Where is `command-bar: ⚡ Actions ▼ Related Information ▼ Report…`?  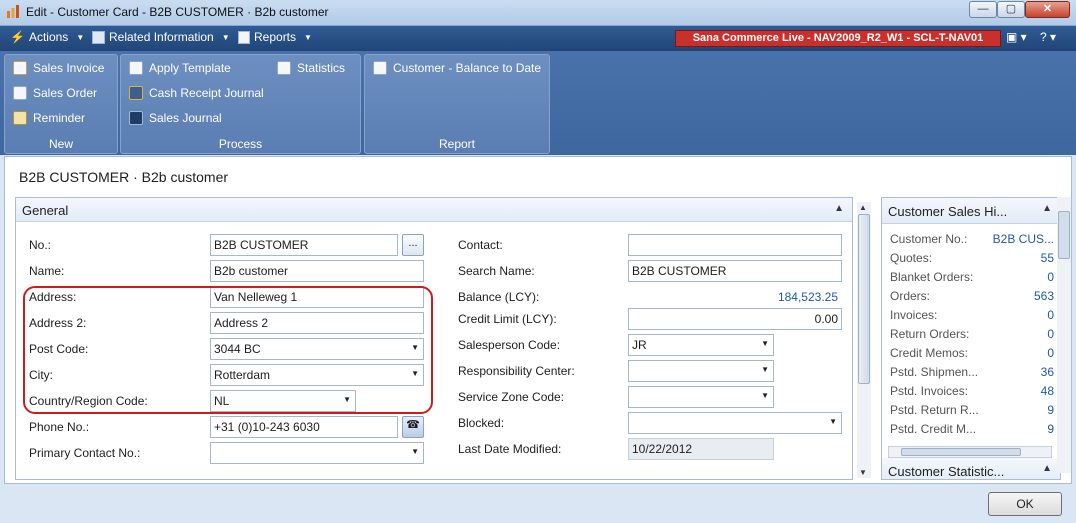 command-bar: ⚡ Actions ▼ Related Information ▼ Report… is located at coordinates (538, 38).